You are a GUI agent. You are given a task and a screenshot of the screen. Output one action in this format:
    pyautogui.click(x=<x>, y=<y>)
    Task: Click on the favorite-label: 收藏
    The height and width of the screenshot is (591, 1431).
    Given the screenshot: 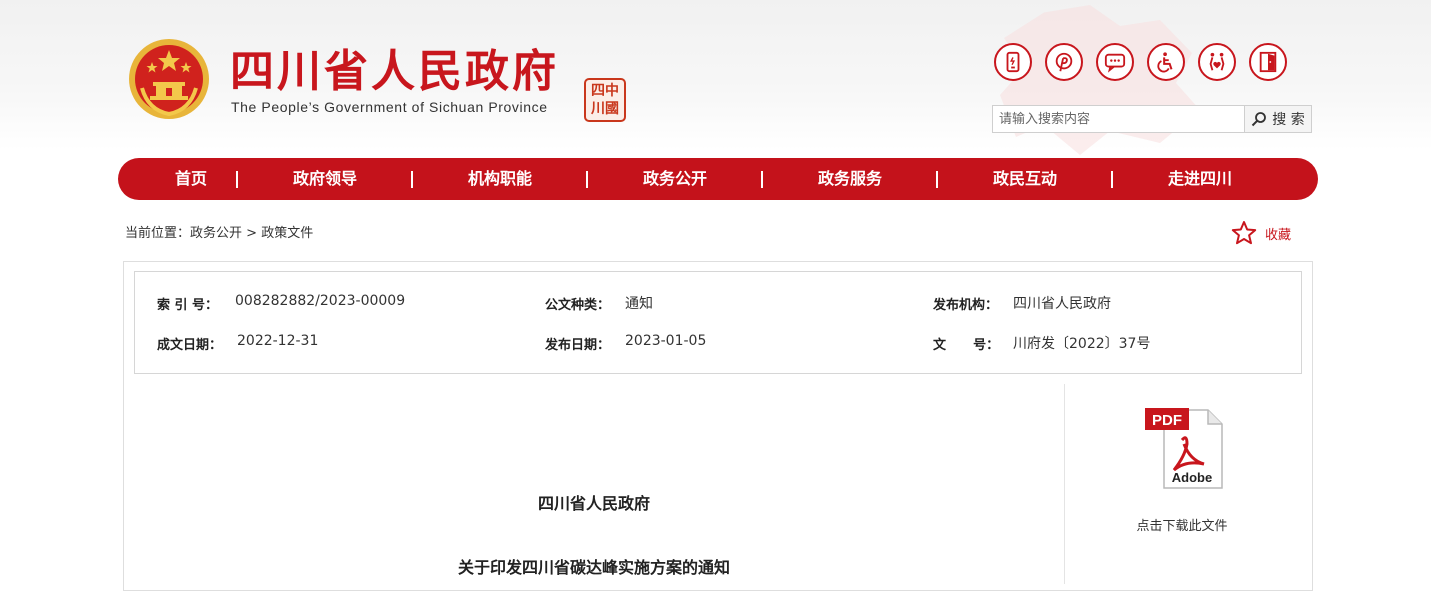 What is the action you would take?
    pyautogui.click(x=1278, y=235)
    